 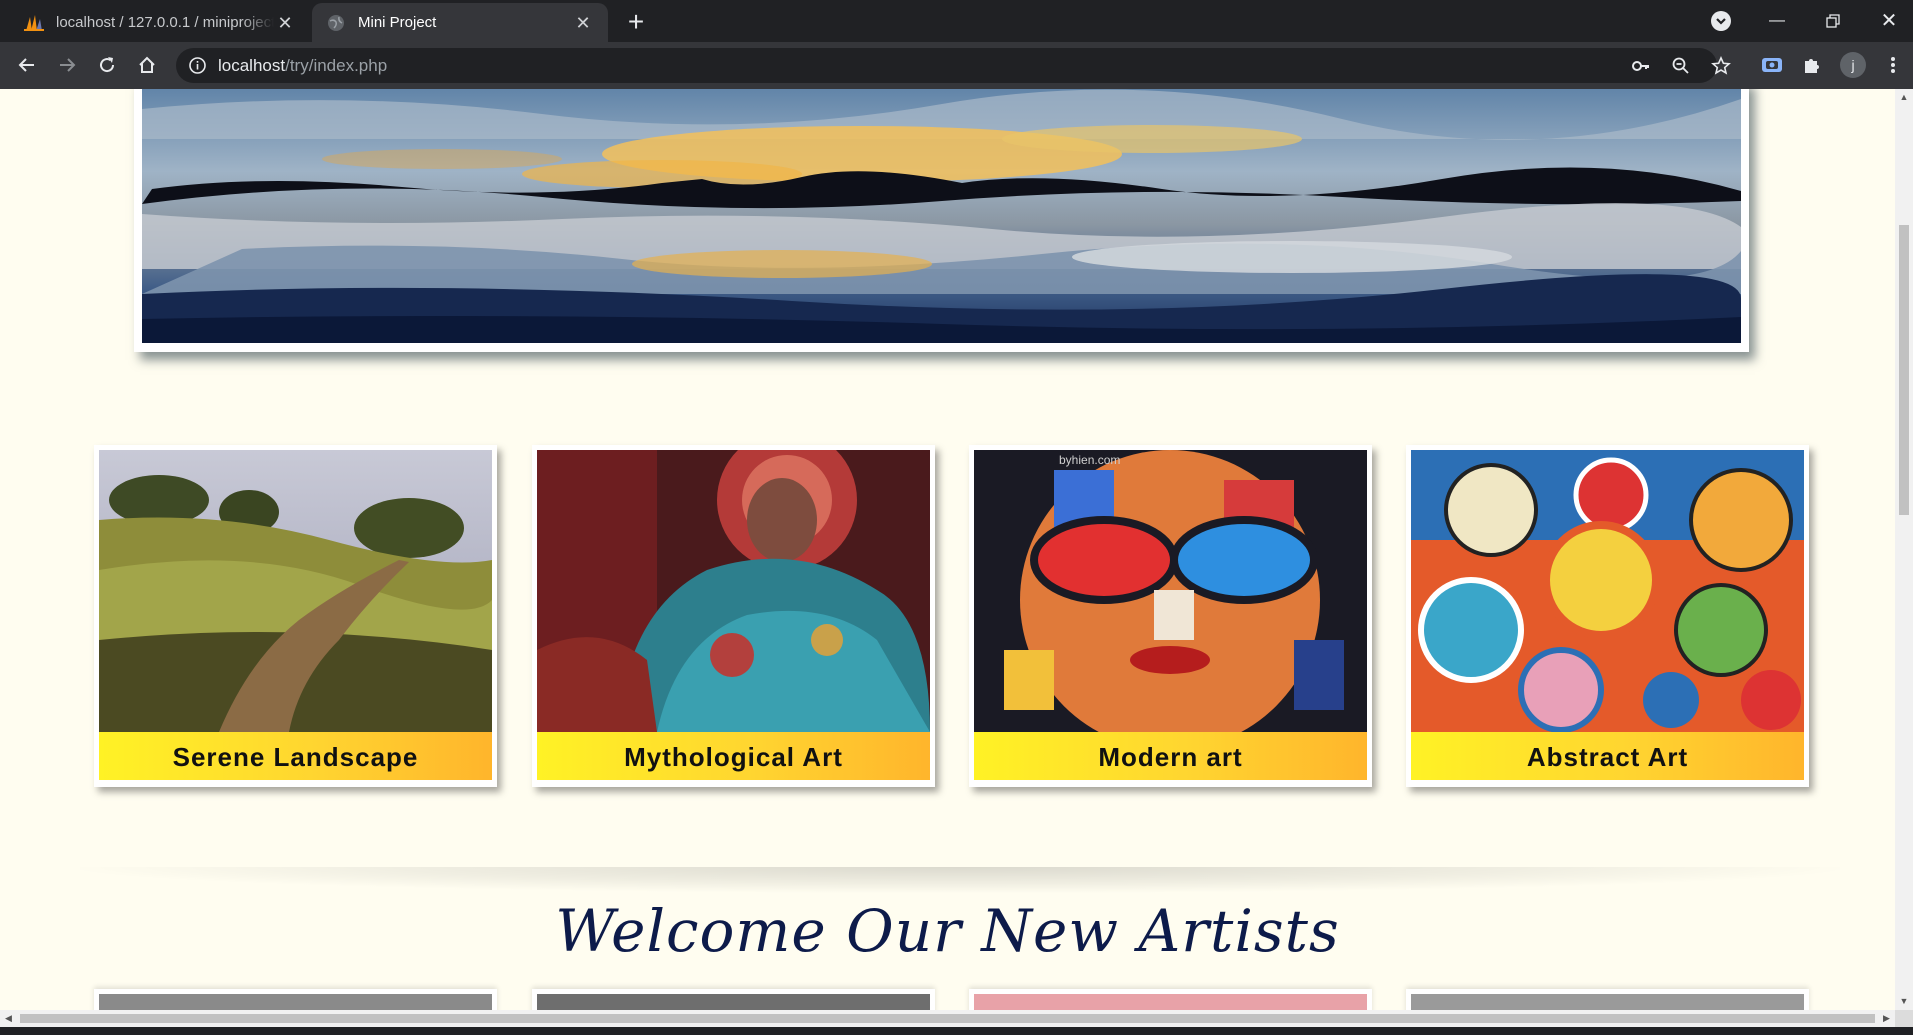 I want to click on category-card-abstract-art: Abstract Art, so click(x=1607, y=616).